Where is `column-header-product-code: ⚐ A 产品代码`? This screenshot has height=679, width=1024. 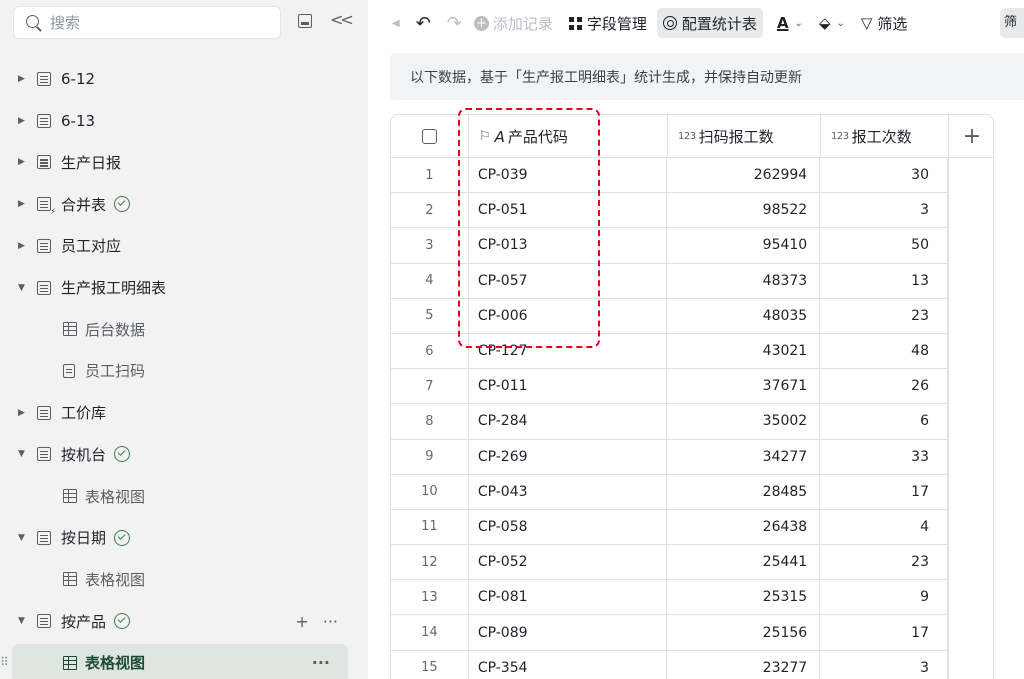 column-header-product-code: ⚐ A 产品代码 is located at coordinates (568, 136).